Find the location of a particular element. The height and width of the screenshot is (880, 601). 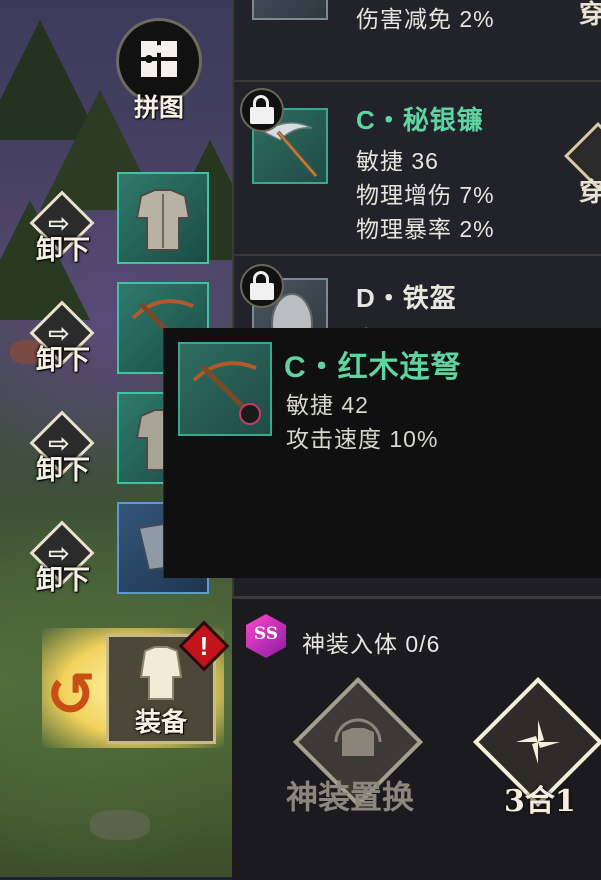

item-stat: 物理暴率 2% is located at coordinates (425, 229).